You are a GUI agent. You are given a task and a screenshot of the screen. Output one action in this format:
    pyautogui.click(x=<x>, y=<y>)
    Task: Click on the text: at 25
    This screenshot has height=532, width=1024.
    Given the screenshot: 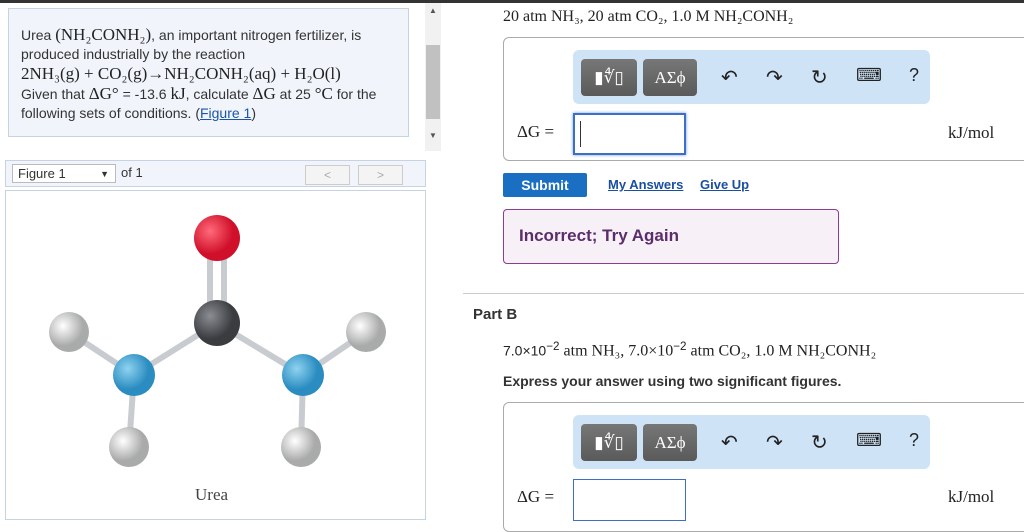 What is the action you would take?
    pyautogui.click(x=295, y=94)
    